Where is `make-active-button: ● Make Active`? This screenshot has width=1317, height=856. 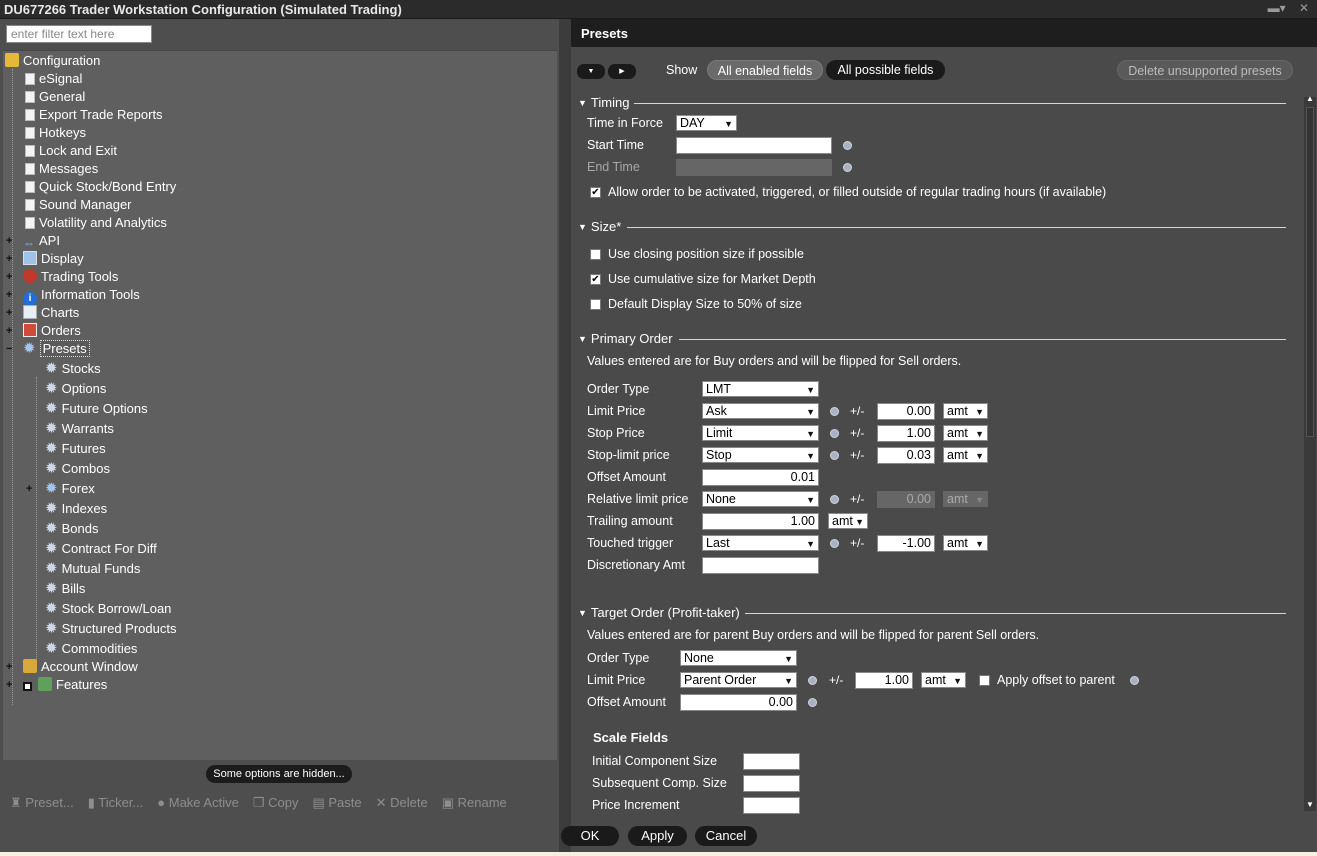 make-active-button: ● Make Active is located at coordinates (198, 805).